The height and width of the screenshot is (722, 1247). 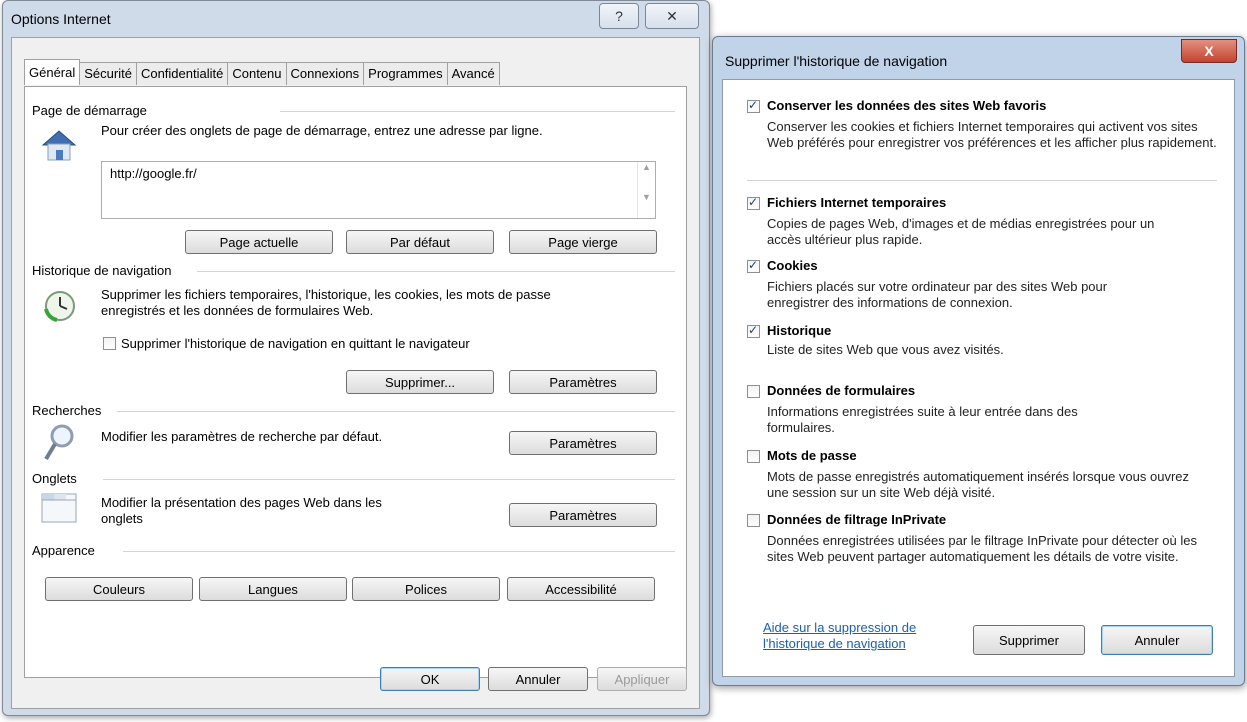 I want to click on tab-programs: Programmes, so click(x=405, y=73).